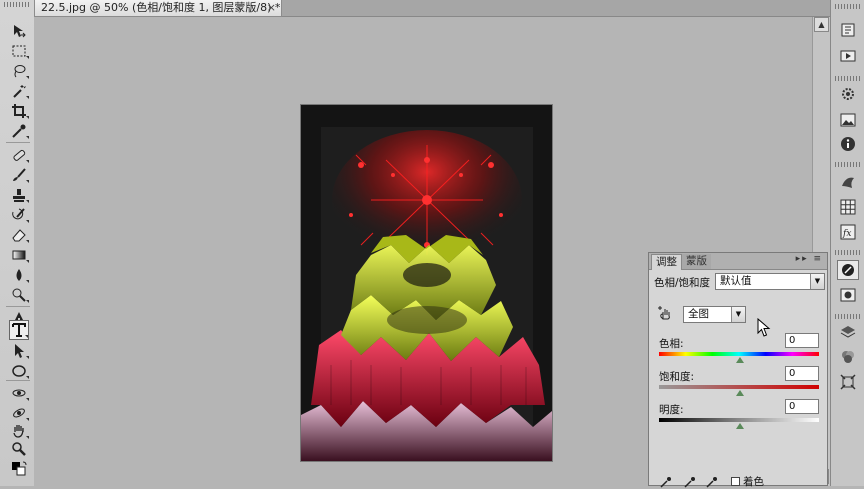 This screenshot has height=489, width=864. I want to click on colorize-label: 着色, so click(753, 482).